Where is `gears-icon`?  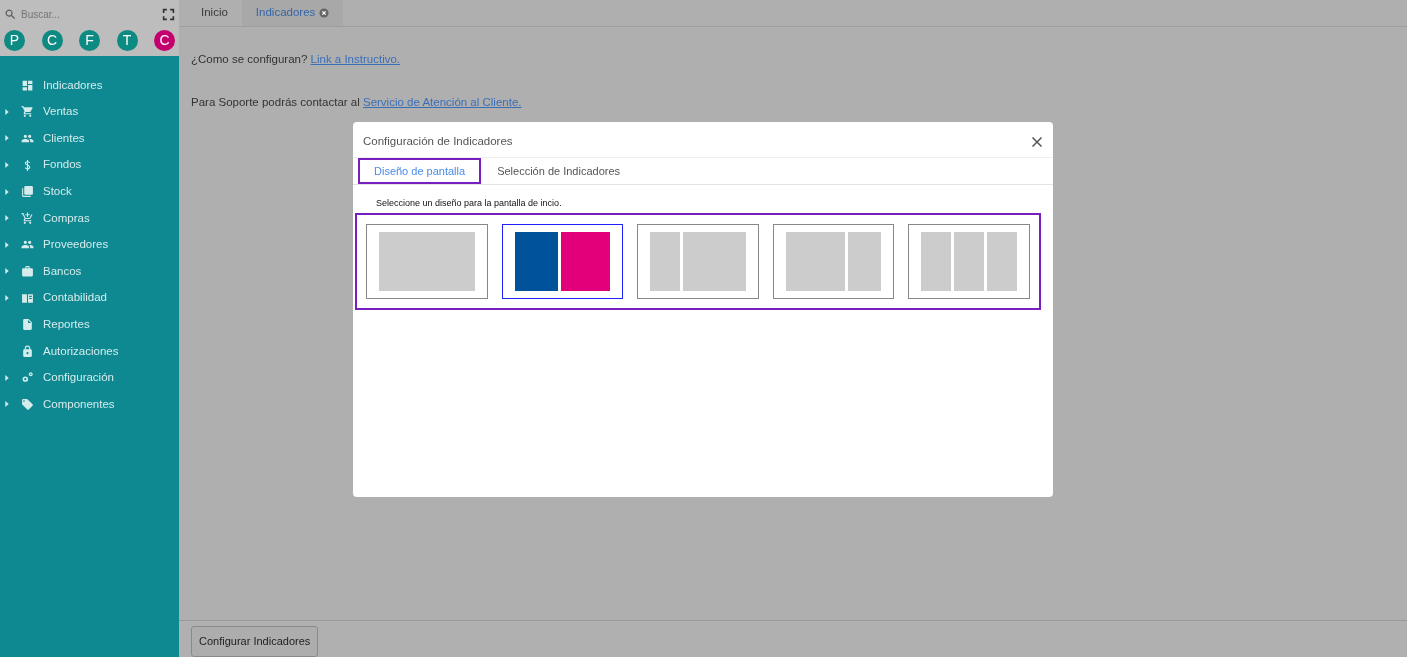
gears-icon is located at coordinates (27, 378).